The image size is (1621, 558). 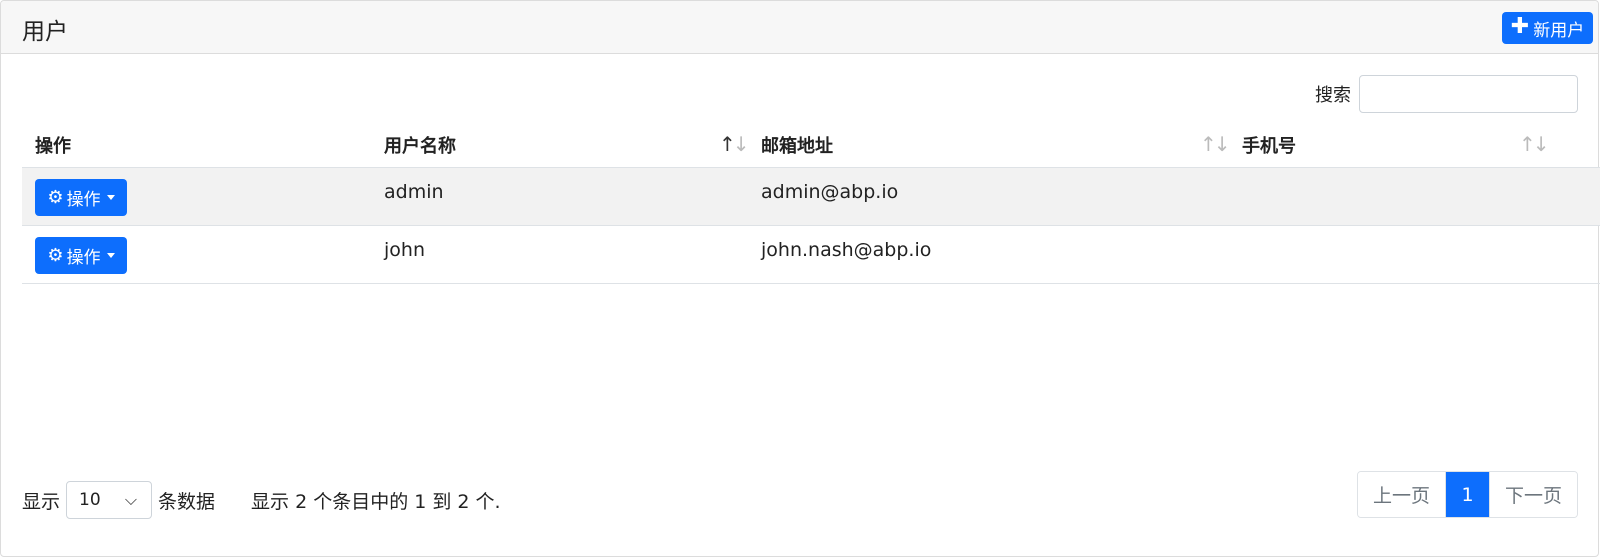 I want to click on chevron-down-icon: ⌵, so click(x=131, y=499).